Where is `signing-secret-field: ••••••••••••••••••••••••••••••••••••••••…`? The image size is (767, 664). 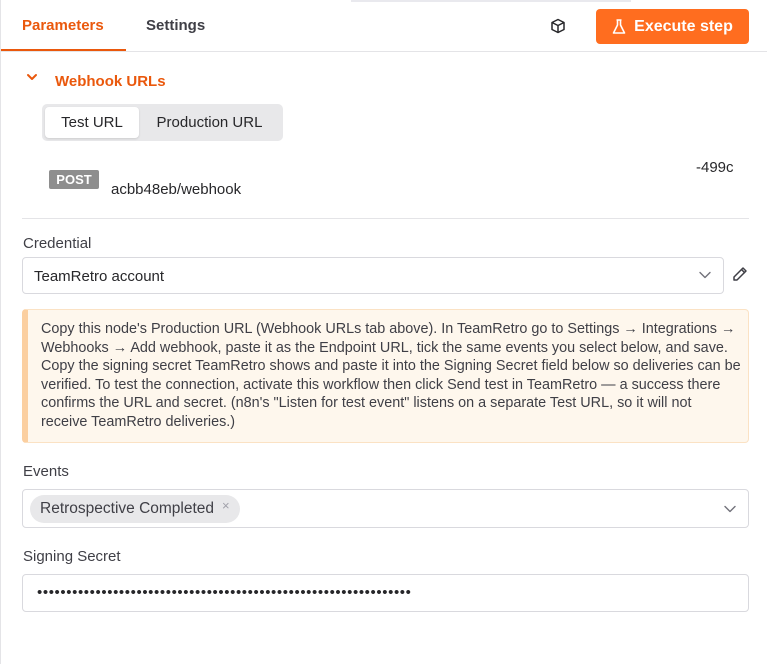
signing-secret-field: ••••••••••••••••••••••••••••••••••••••••… is located at coordinates (385, 593).